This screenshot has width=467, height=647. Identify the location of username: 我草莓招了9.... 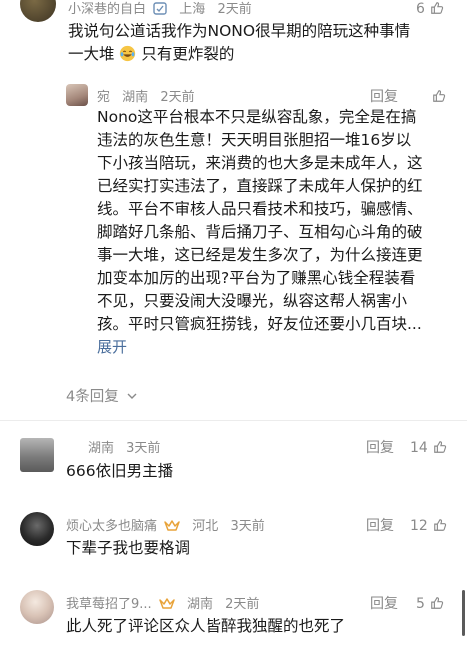
(109, 604).